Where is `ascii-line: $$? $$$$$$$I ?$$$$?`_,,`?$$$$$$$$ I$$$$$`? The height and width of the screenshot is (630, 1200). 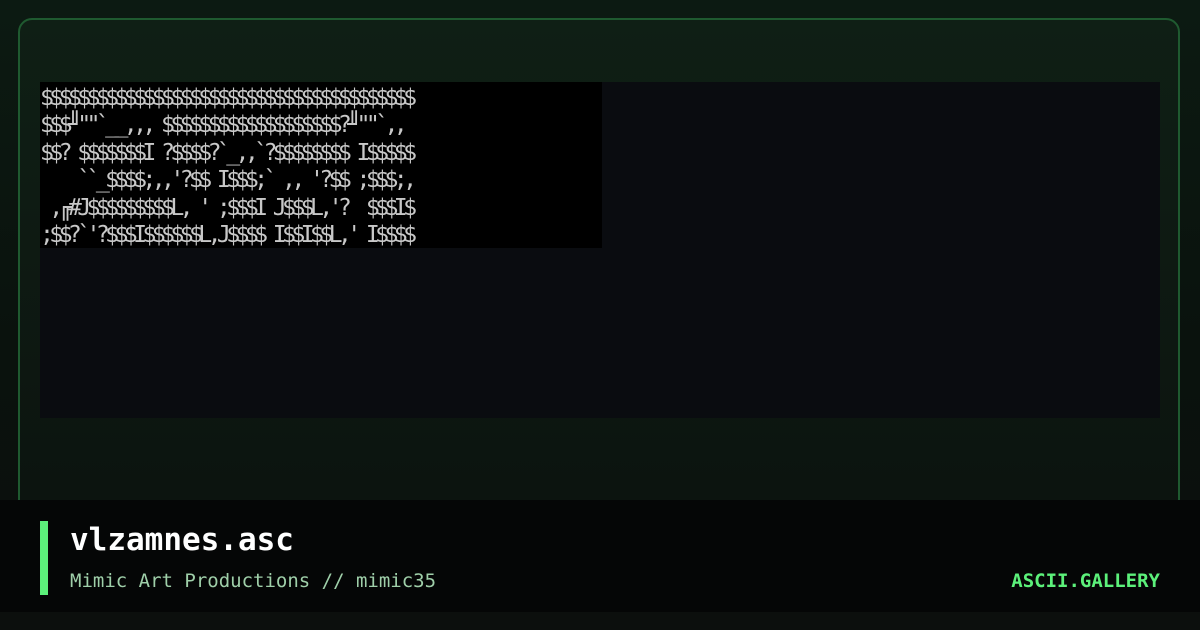 ascii-line: $$? $$$$$$$I ?$$$$?`_,,`?$$$$$$$$ I$$$$$ is located at coordinates (228, 152).